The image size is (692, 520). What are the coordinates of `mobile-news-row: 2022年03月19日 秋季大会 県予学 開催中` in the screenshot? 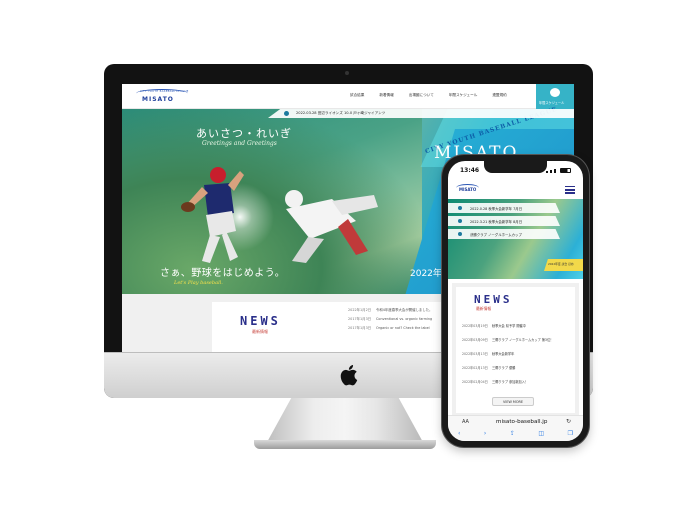 It's located at (494, 325).